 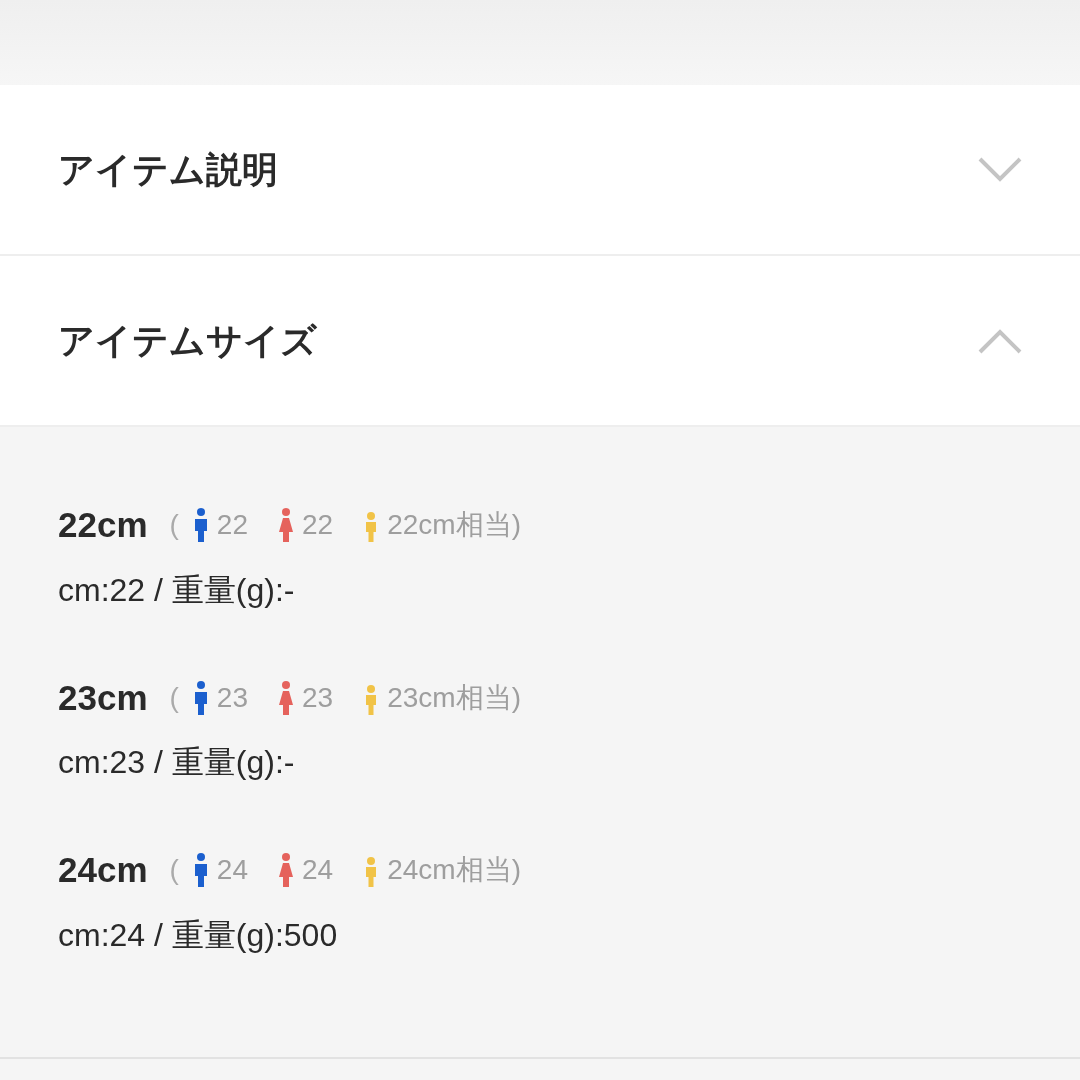 I want to click on size-equivalent: 24cm相当), so click(x=454, y=870).